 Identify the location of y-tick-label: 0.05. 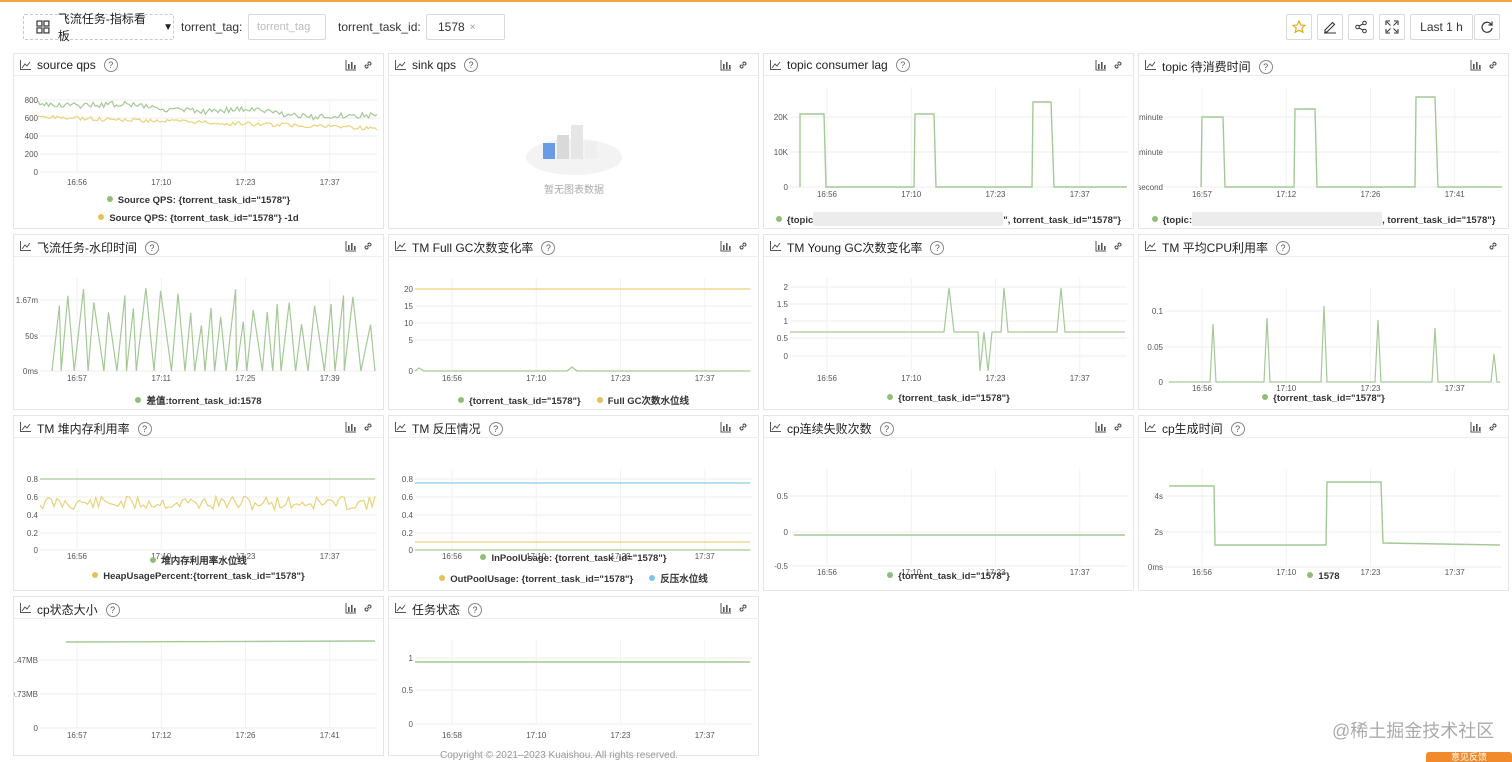
(1155, 347).